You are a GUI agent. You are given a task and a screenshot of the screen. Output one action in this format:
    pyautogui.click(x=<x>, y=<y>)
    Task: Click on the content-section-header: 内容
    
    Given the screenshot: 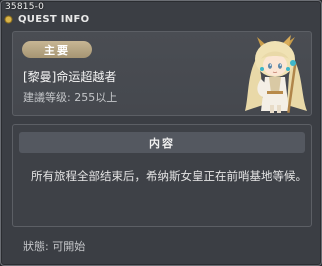 What is the action you would take?
    pyautogui.click(x=162, y=142)
    